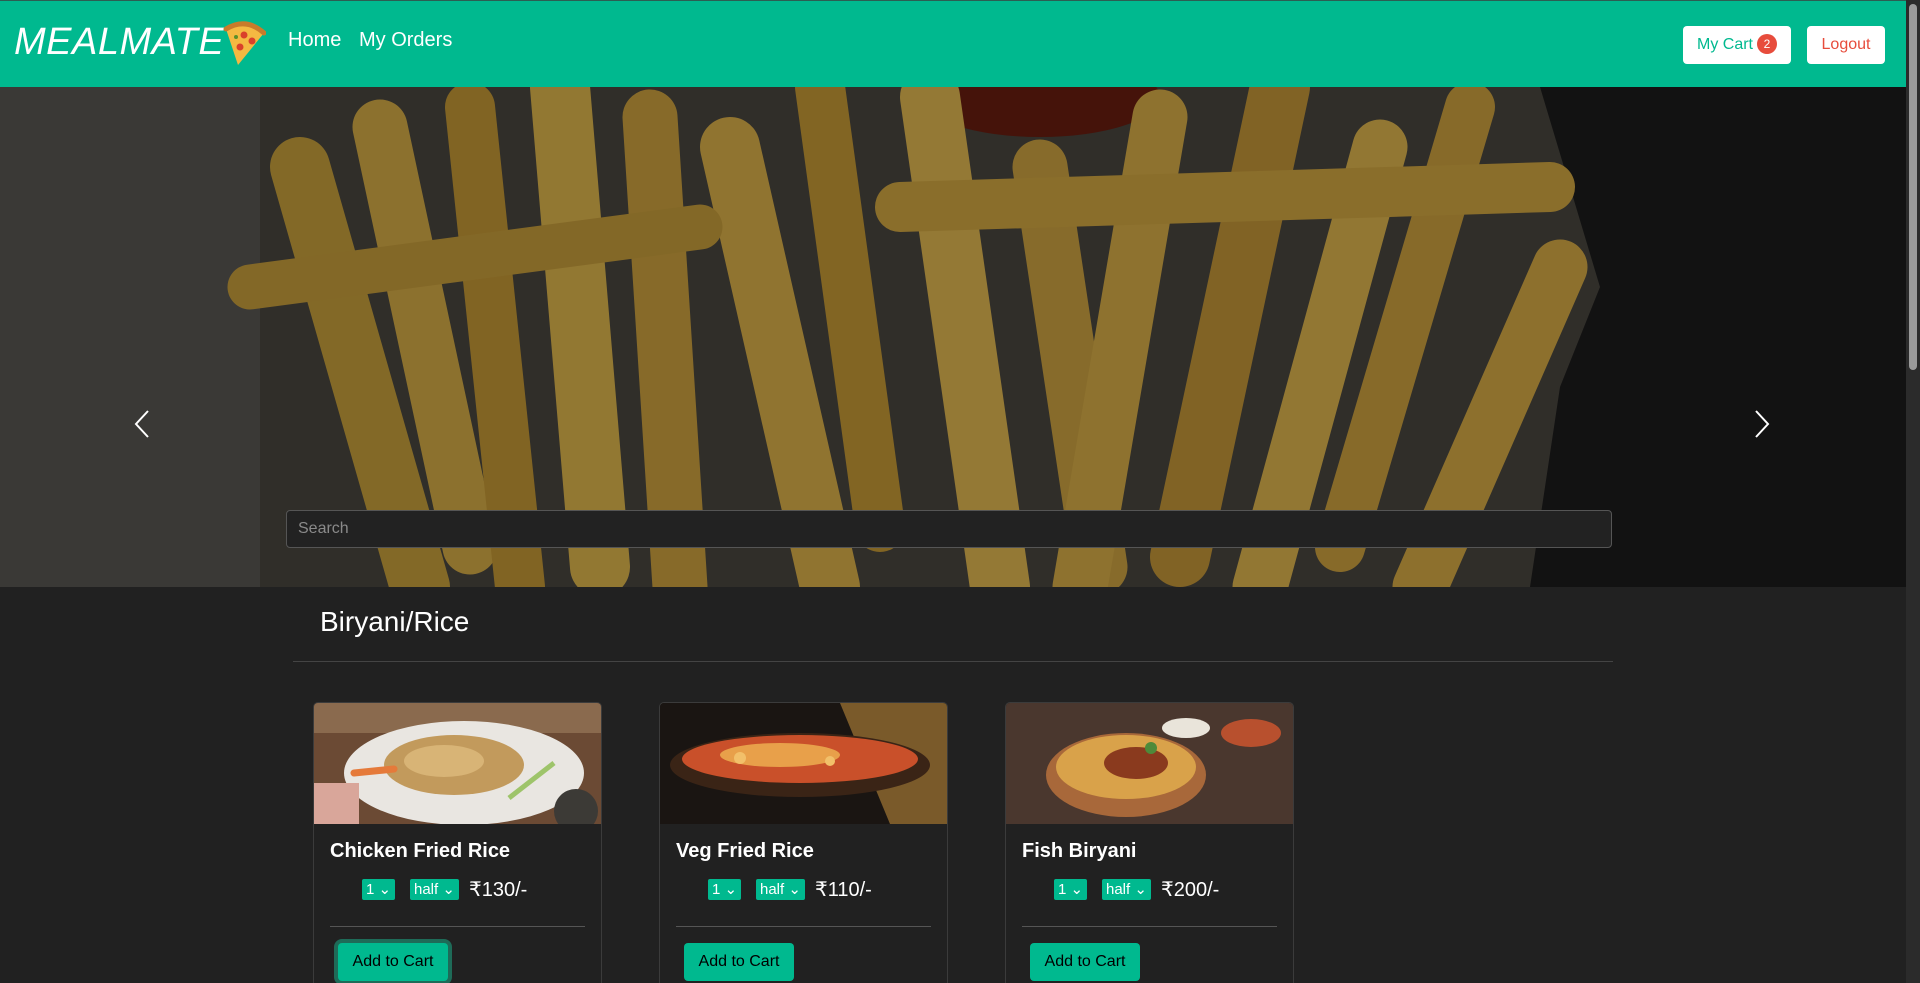 This screenshot has height=983, width=1920. What do you see at coordinates (843, 890) in the screenshot?
I see `food-price: ₹110/-` at bounding box center [843, 890].